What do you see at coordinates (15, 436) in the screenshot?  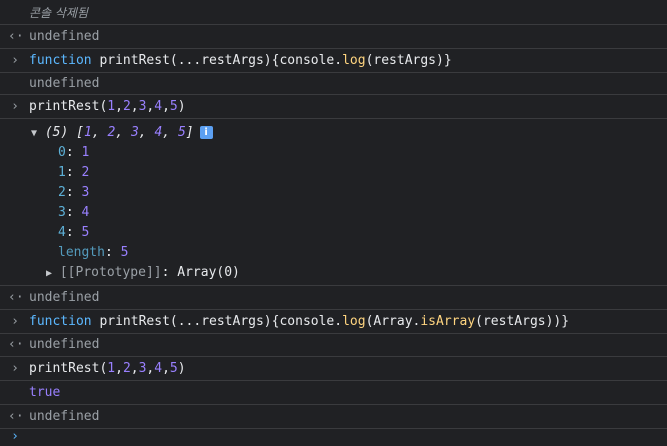 I see `active-prompt-icon: ›` at bounding box center [15, 436].